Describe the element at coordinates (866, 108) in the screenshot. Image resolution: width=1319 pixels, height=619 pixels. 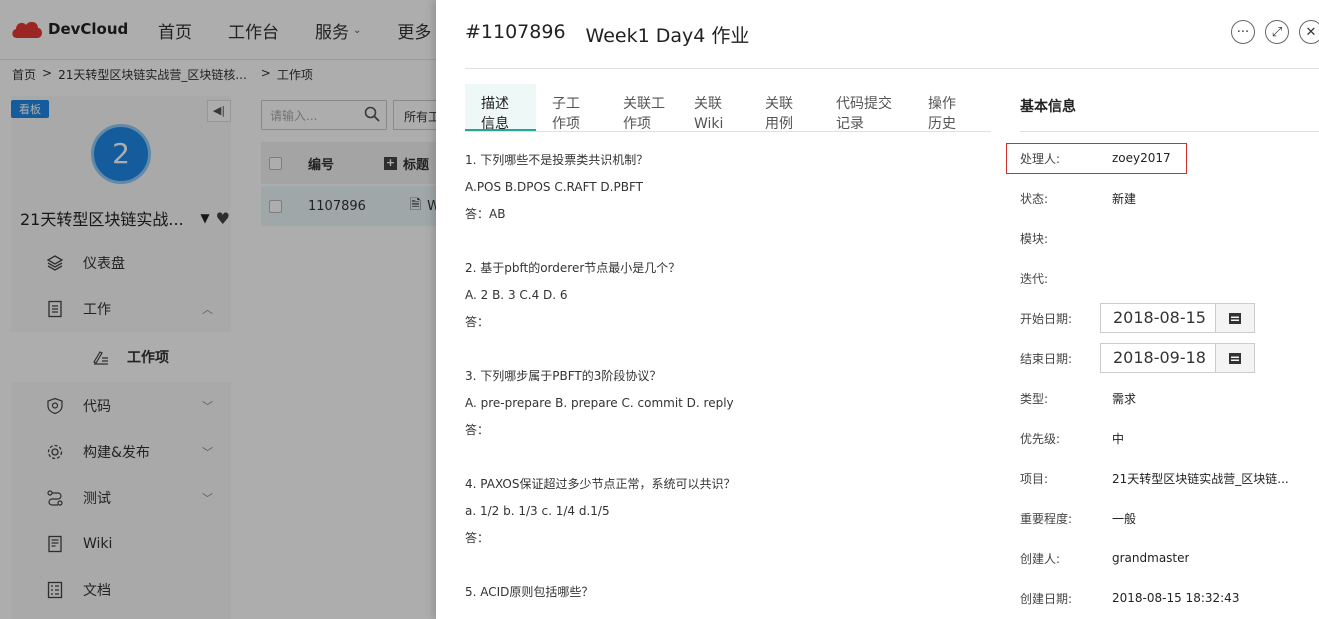
I see `tab-commits: 代码提交 记录` at that location.